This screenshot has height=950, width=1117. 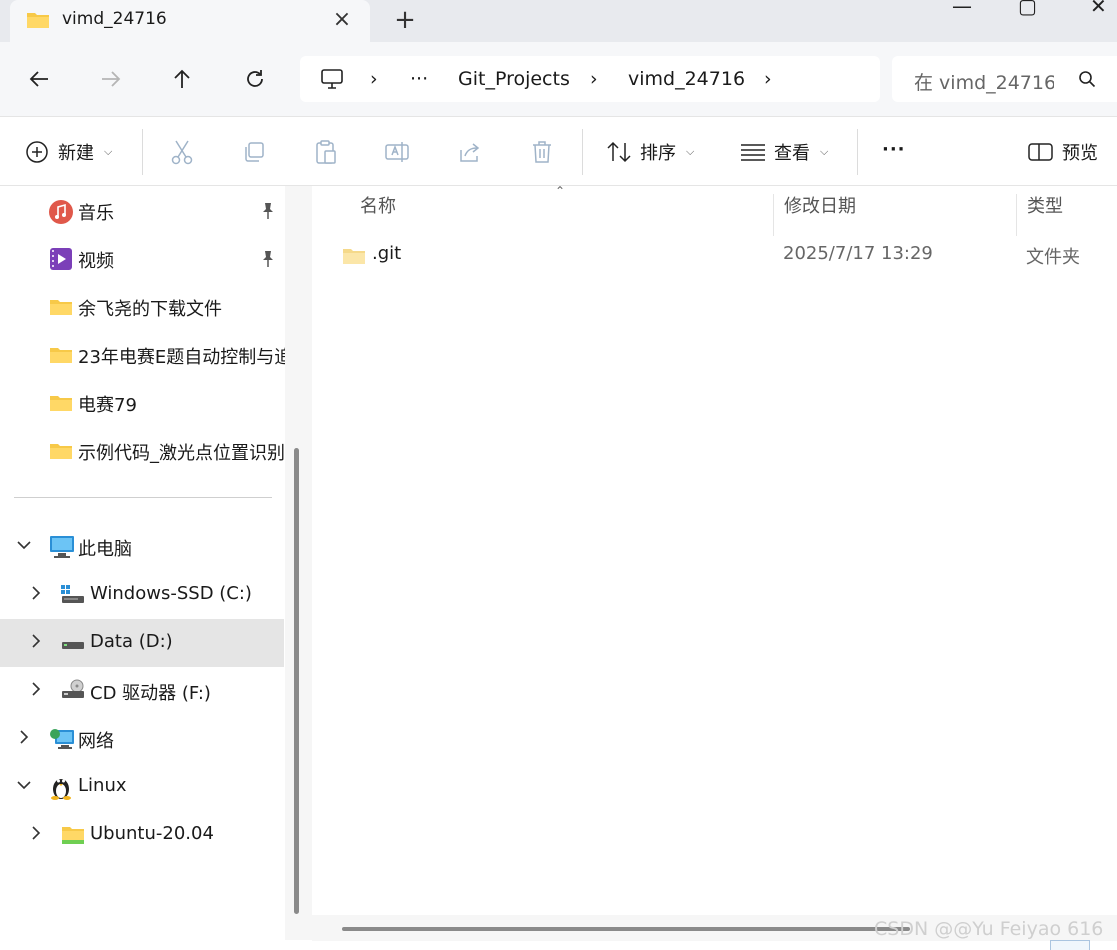 What do you see at coordinates (143, 497) in the screenshot?
I see `sidebar-divider` at bounding box center [143, 497].